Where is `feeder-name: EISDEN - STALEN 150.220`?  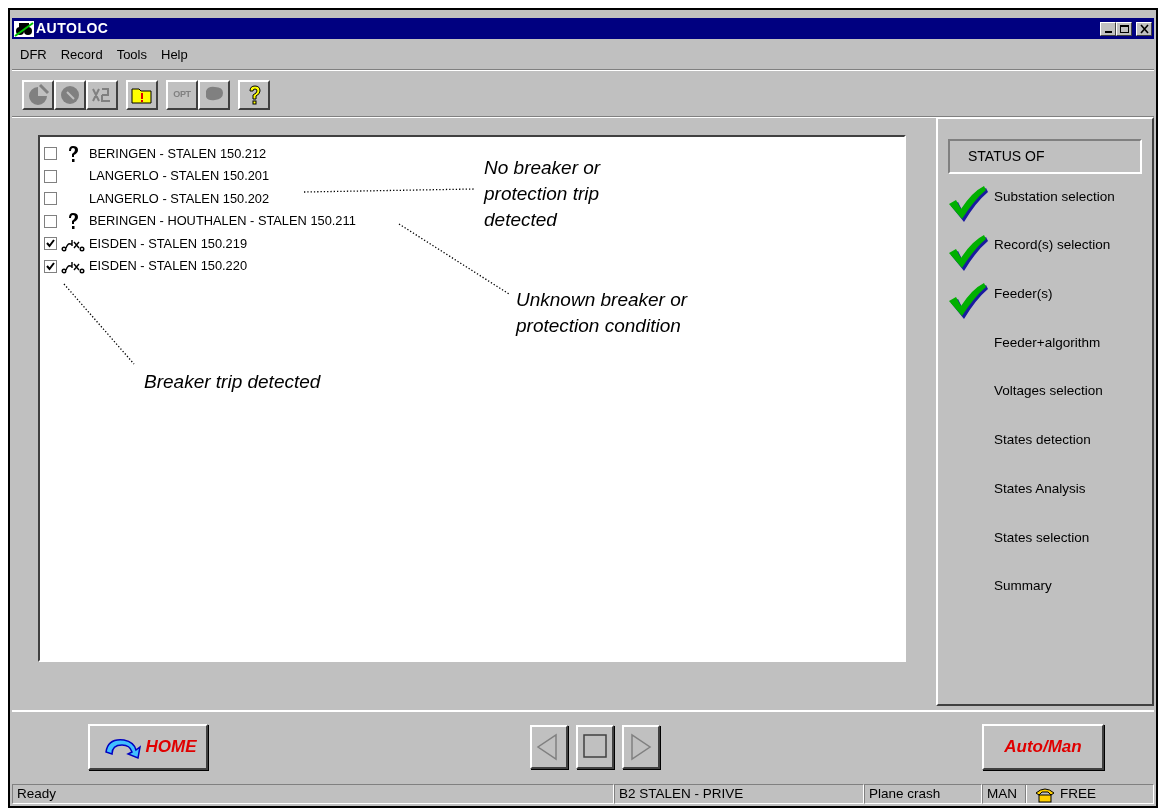
feeder-name: EISDEN - STALEN 150.220 is located at coordinates (168, 266).